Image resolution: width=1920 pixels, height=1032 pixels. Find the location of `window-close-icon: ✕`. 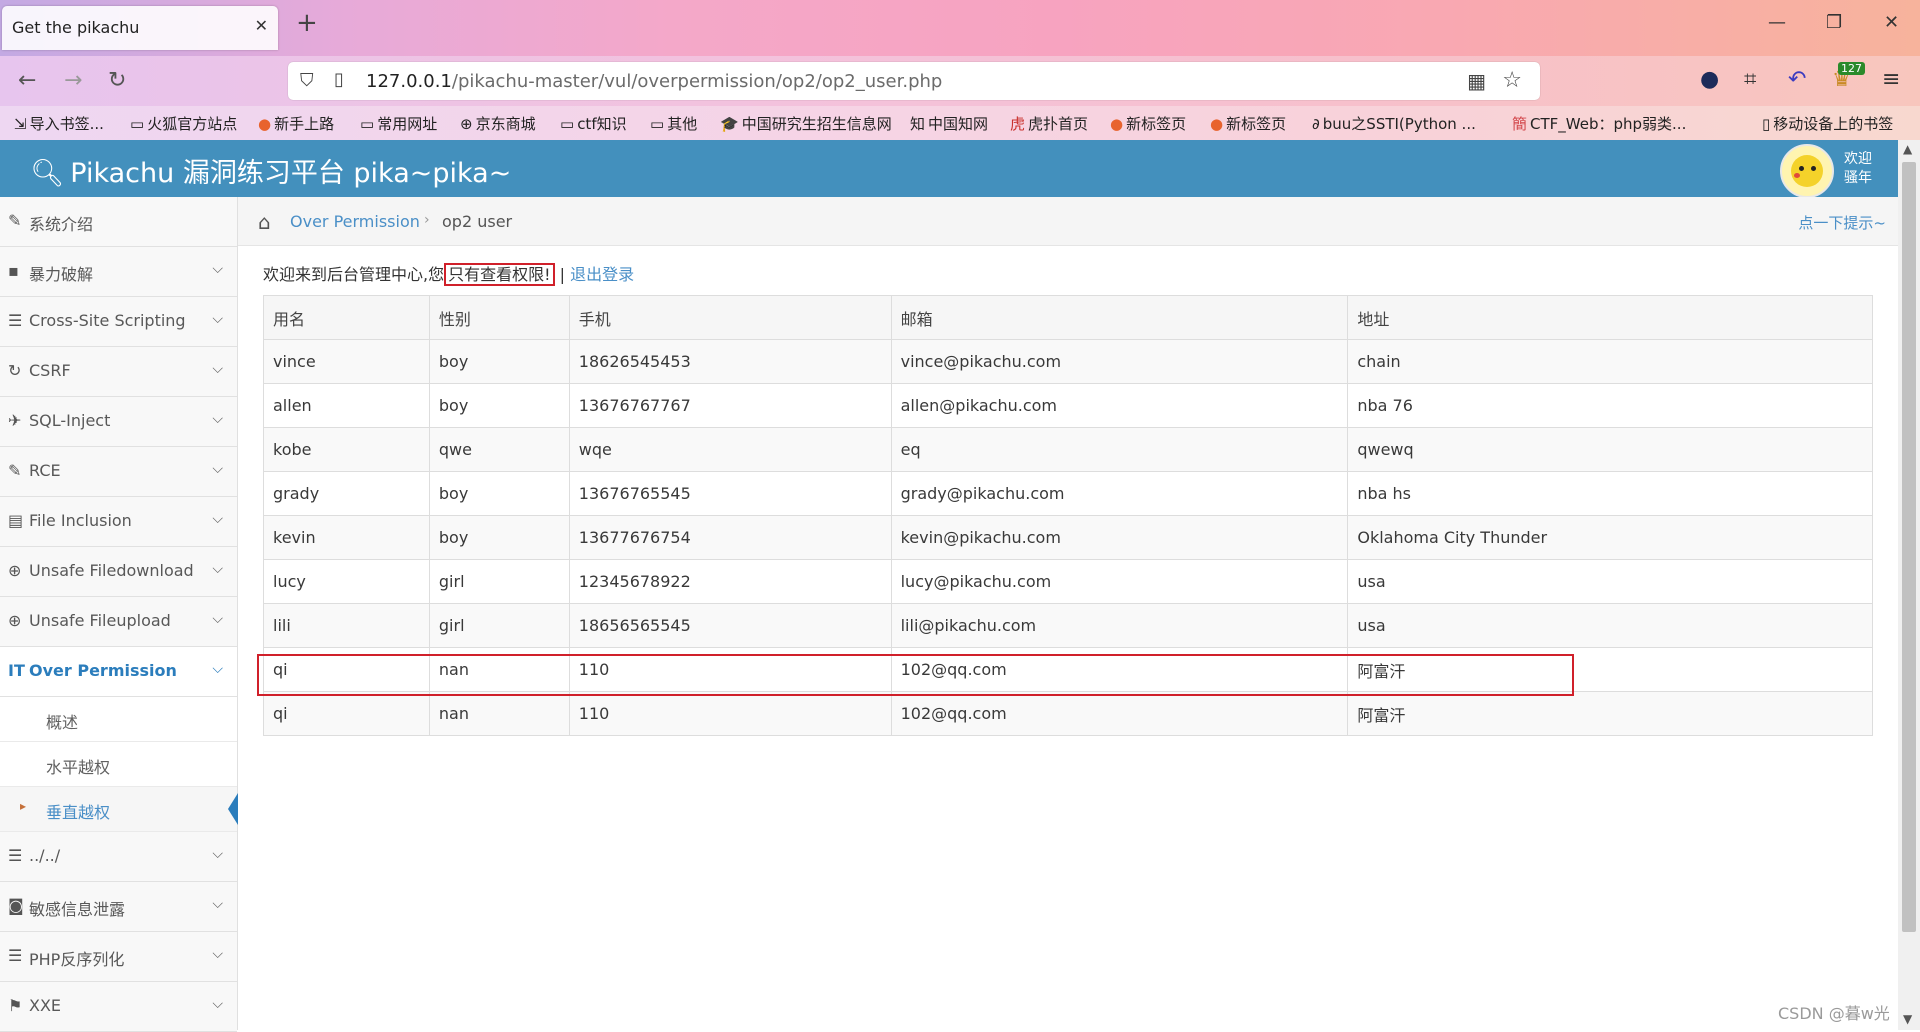

window-close-icon: ✕ is located at coordinates (1891, 22).